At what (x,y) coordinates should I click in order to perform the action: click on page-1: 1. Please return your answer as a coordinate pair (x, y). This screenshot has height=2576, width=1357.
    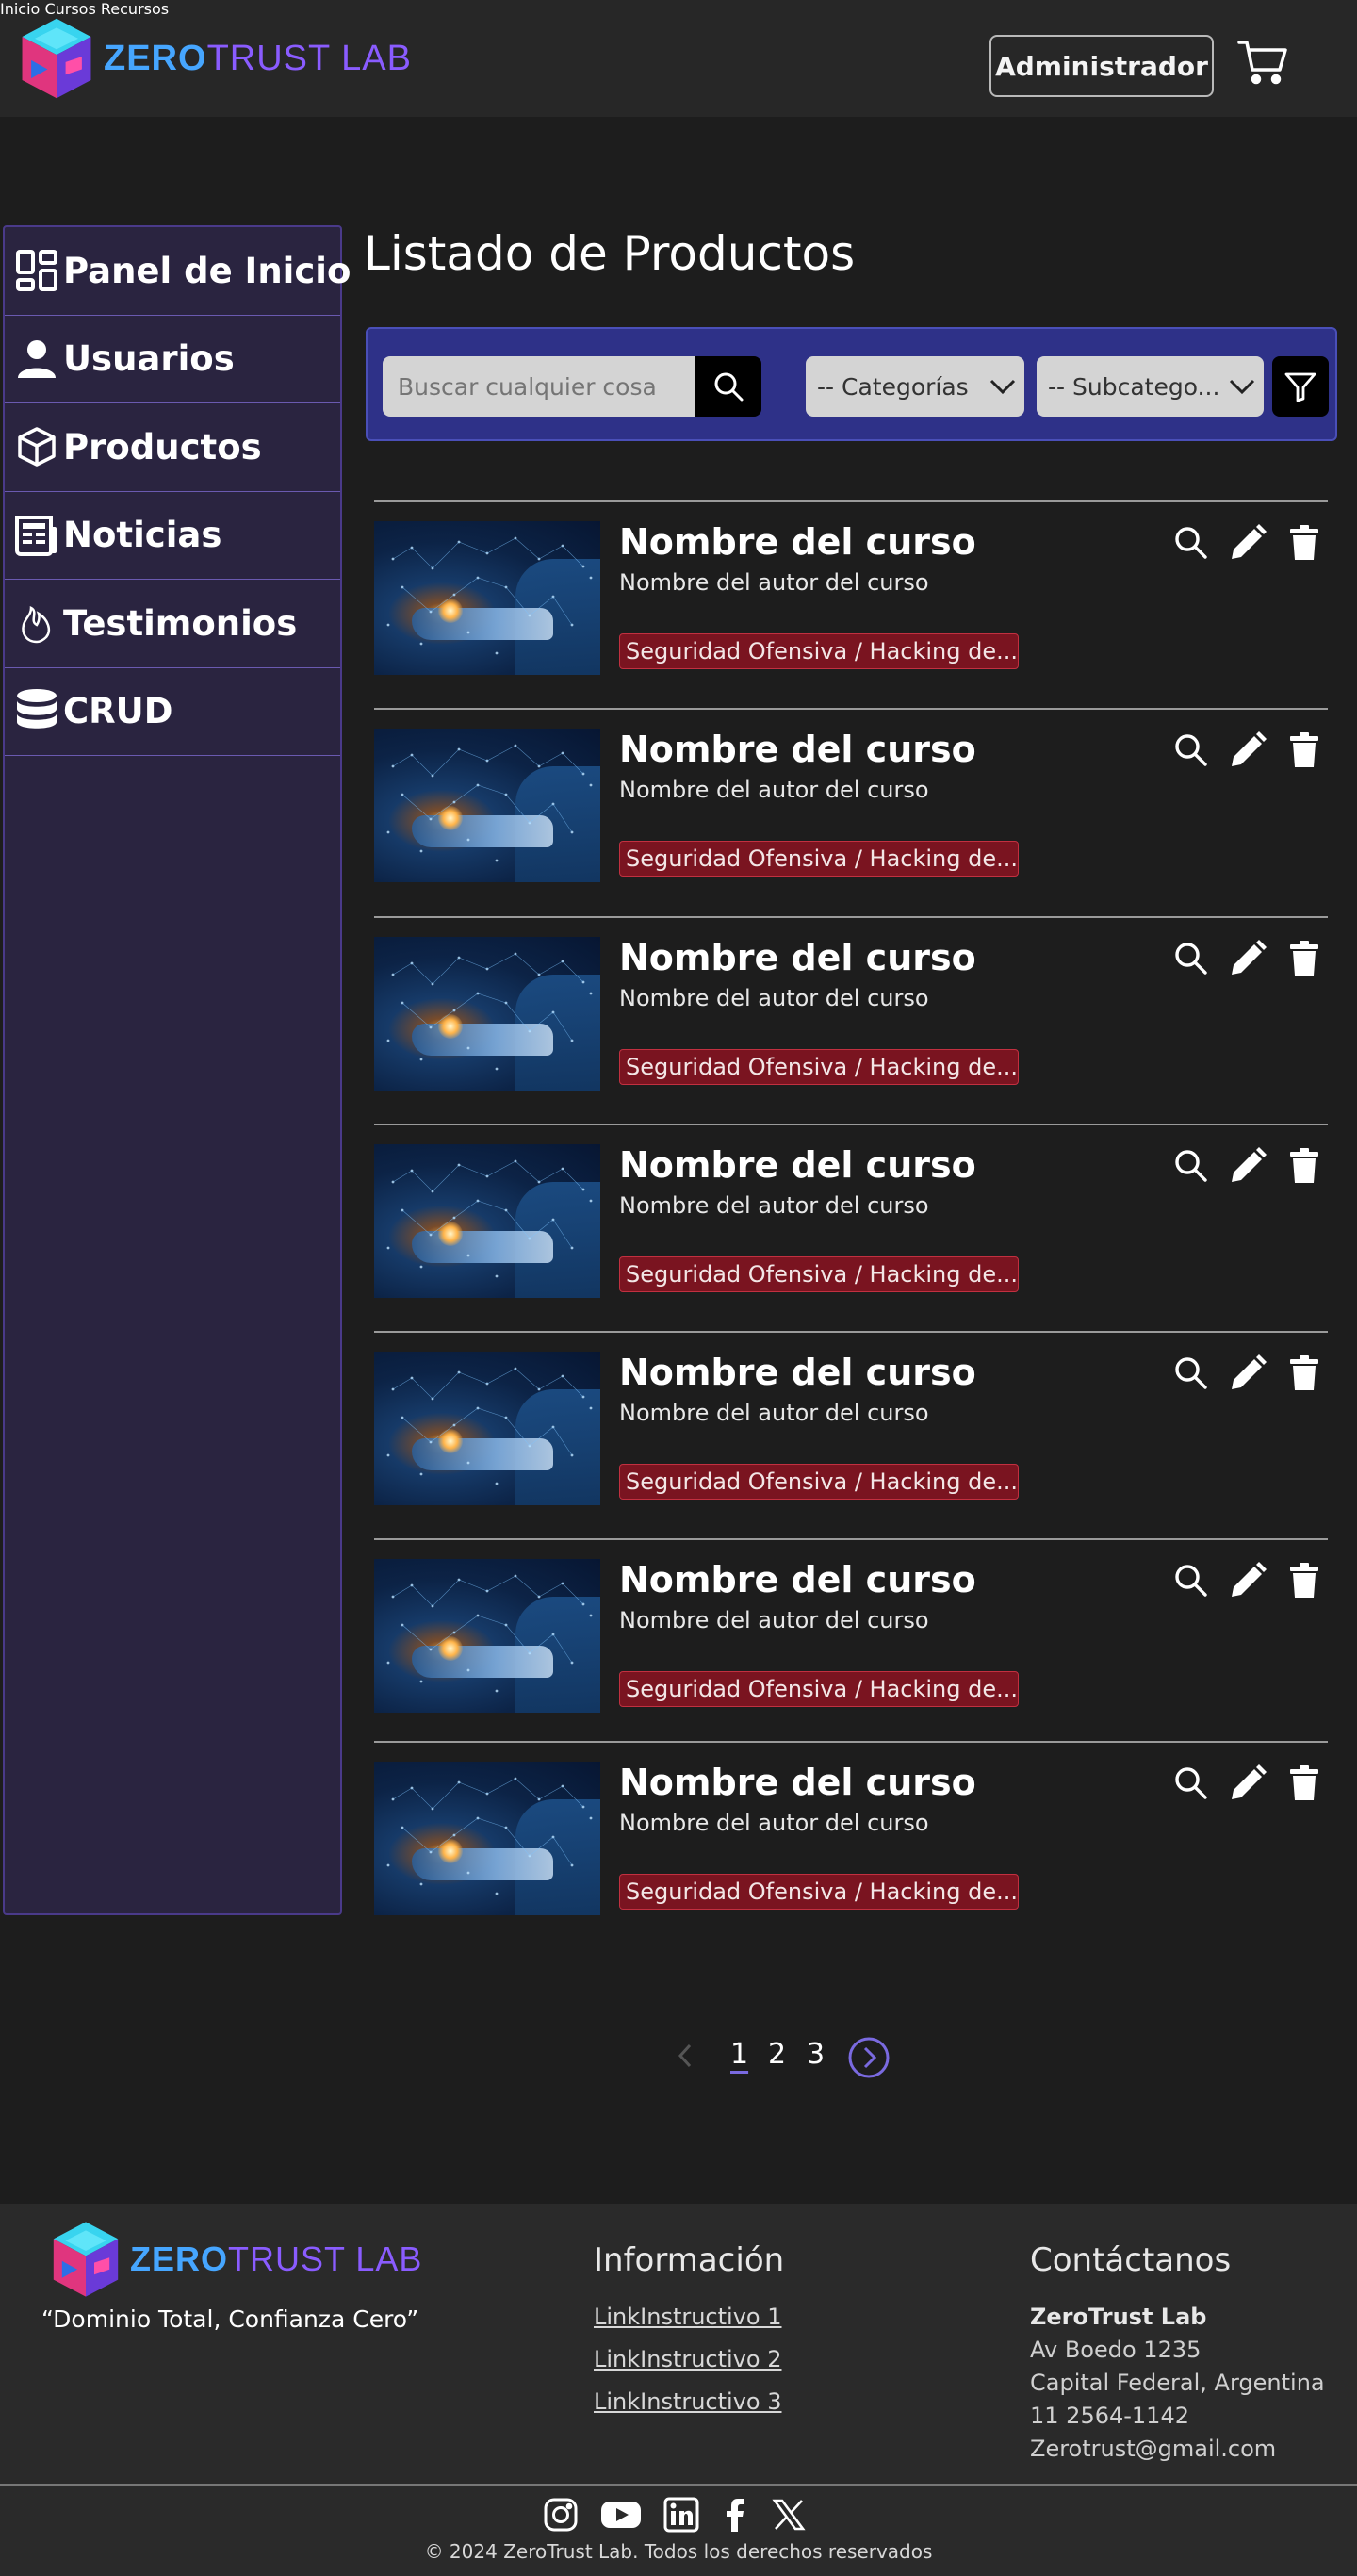
    Looking at the image, I should click on (739, 2054).